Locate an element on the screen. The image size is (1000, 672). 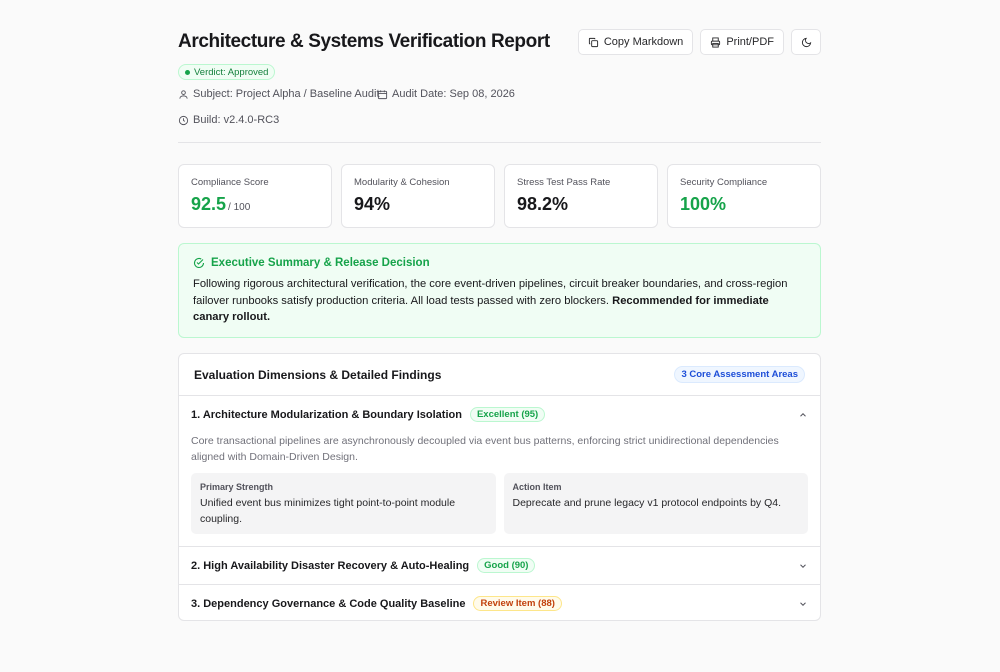
user-icon is located at coordinates (183, 94).